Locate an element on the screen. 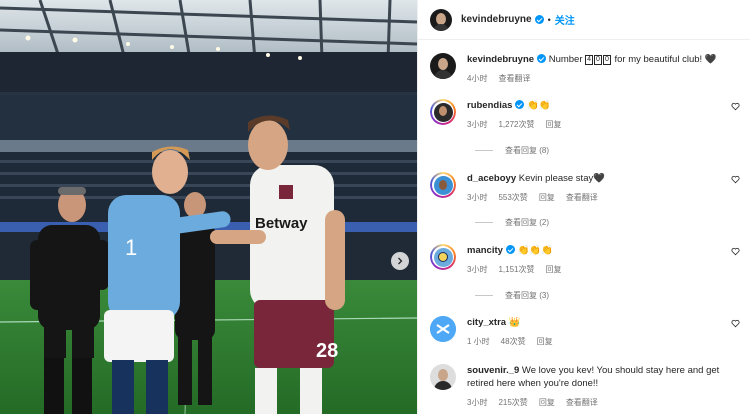 Image resolution: width=750 pixels, height=414 pixels. comment-username: mancity is located at coordinates (485, 250).